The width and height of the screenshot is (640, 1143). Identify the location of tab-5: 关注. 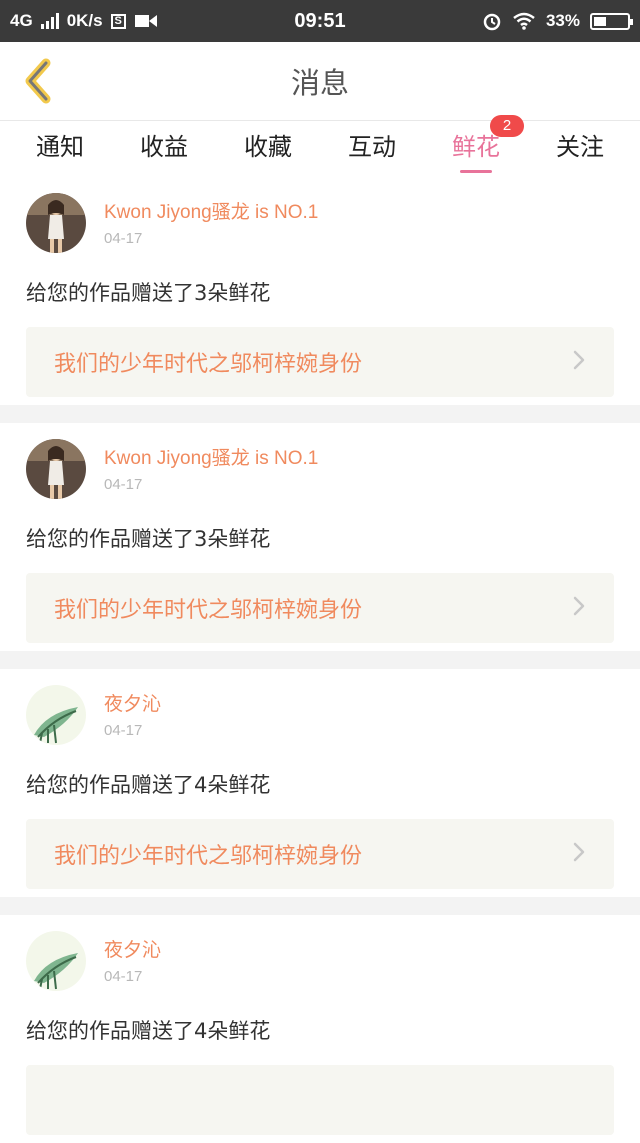
(580, 149).